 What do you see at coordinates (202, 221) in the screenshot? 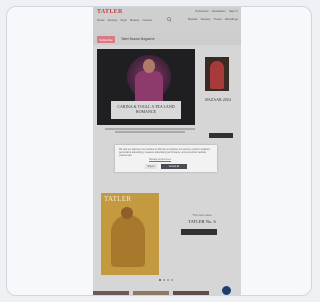
I see `issue-title: TATLER No. 6` at bounding box center [202, 221].